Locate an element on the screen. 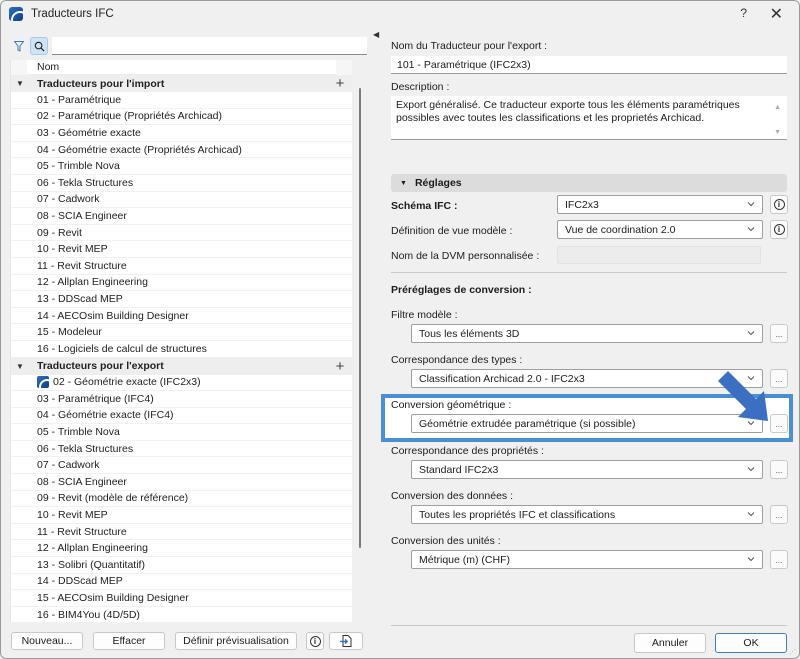 The image size is (800, 659). list-item-label: 03 - Géométrie exacte is located at coordinates (89, 132).